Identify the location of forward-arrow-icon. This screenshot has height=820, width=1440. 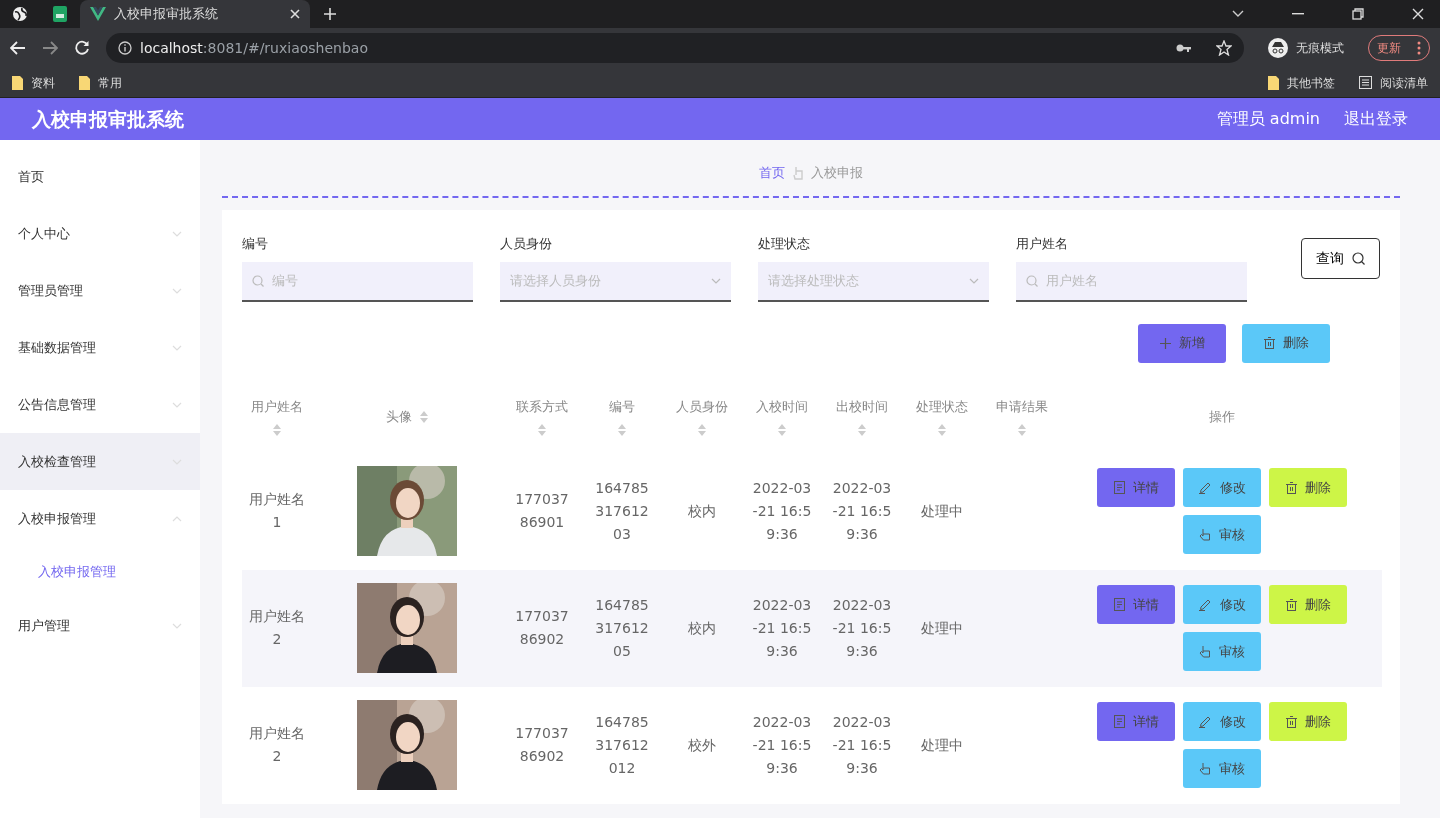
(50, 48).